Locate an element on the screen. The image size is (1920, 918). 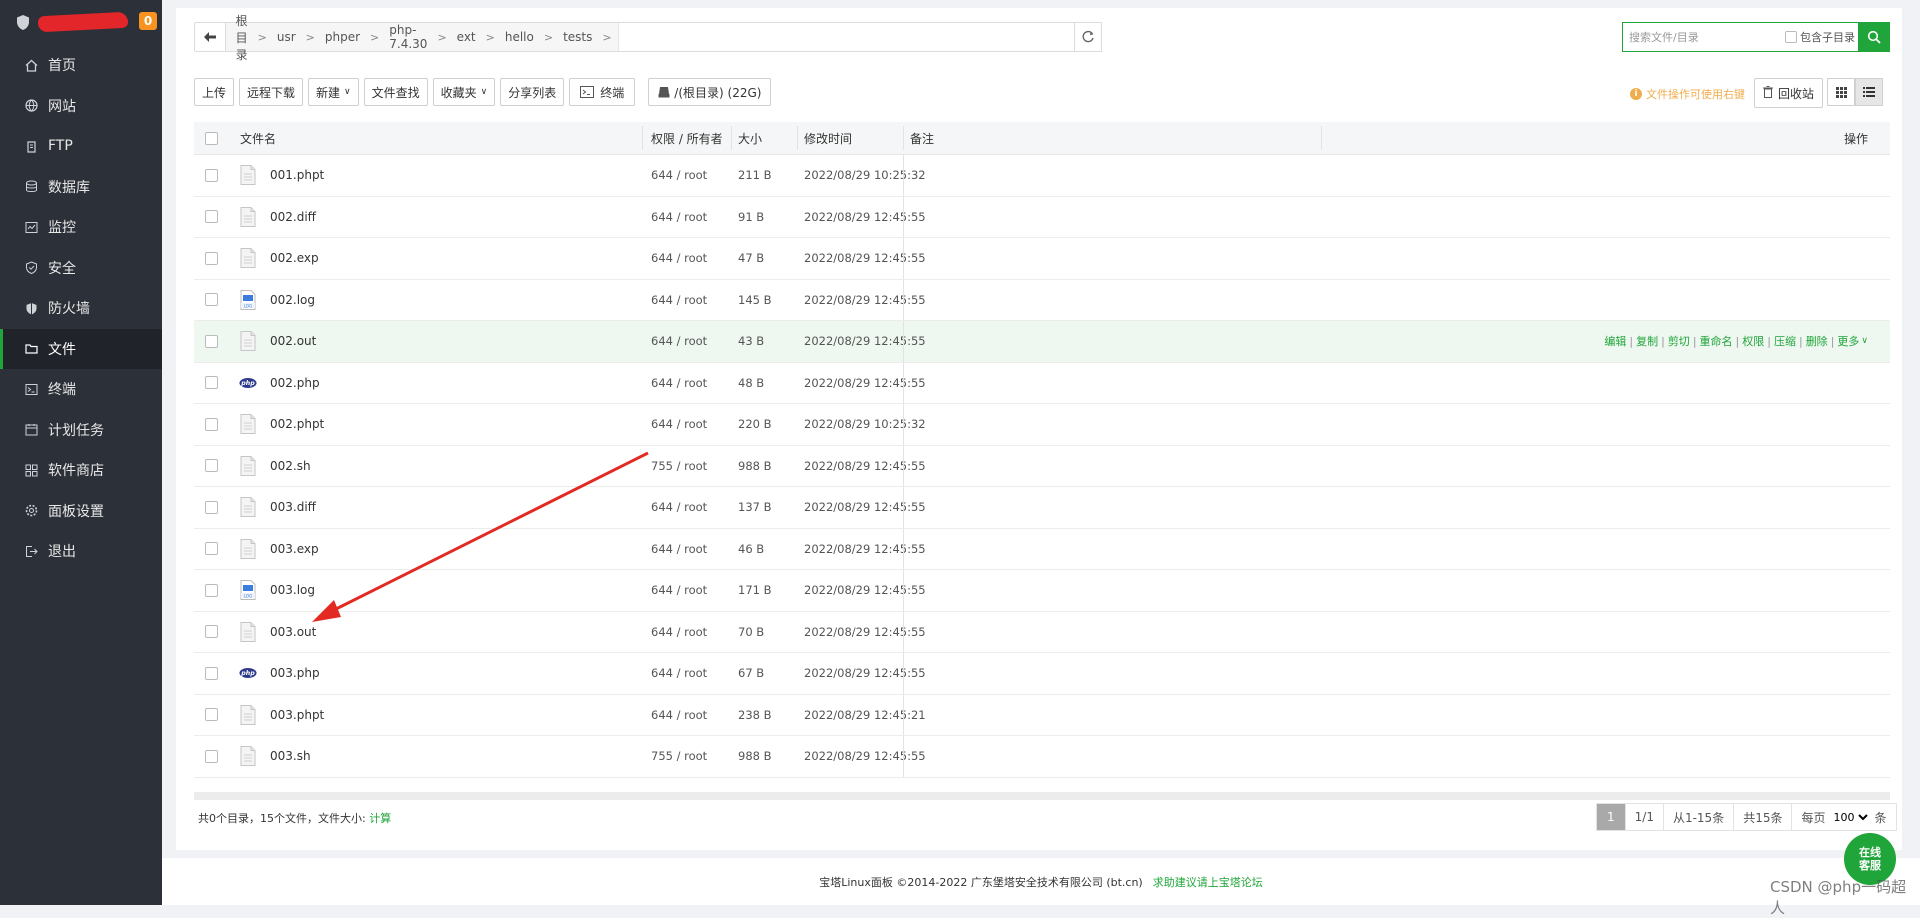
page-current: 1 is located at coordinates (1611, 817).